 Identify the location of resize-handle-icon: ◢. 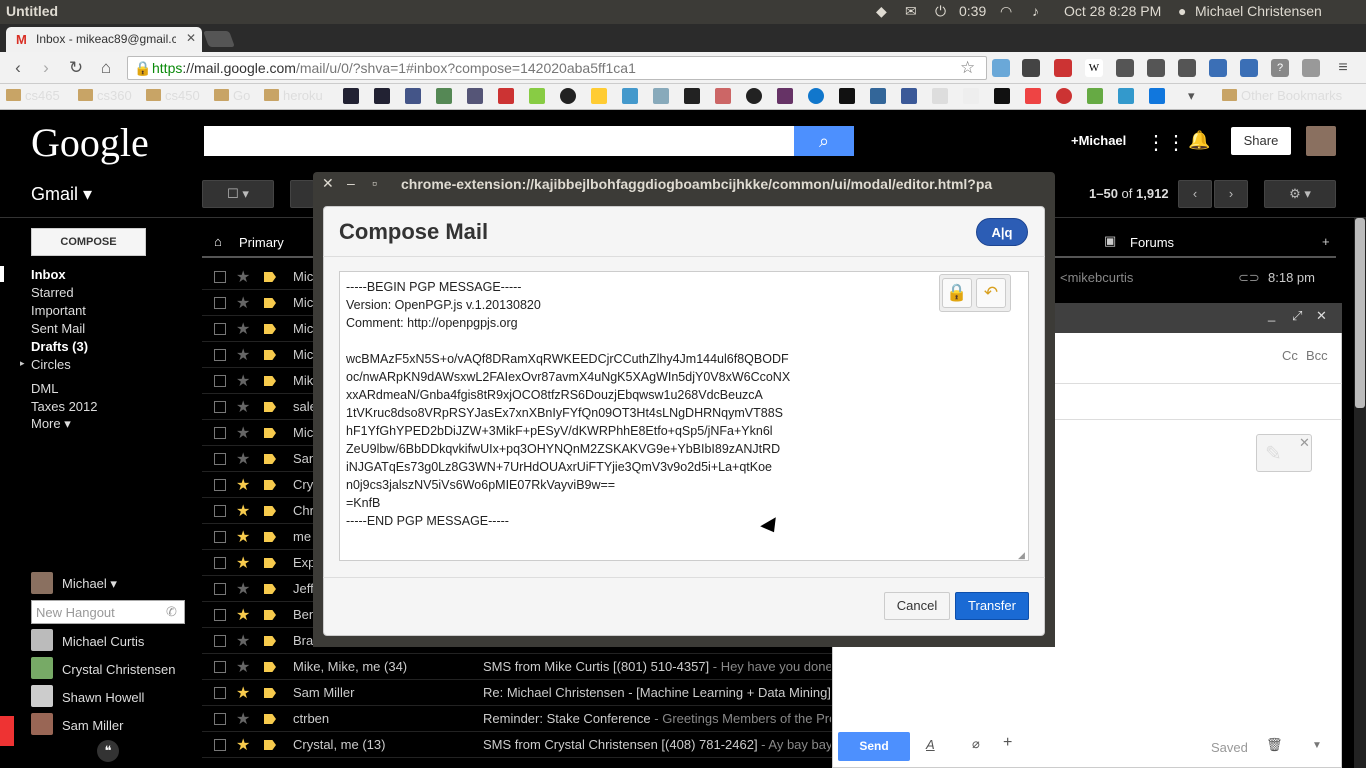
(1021, 555).